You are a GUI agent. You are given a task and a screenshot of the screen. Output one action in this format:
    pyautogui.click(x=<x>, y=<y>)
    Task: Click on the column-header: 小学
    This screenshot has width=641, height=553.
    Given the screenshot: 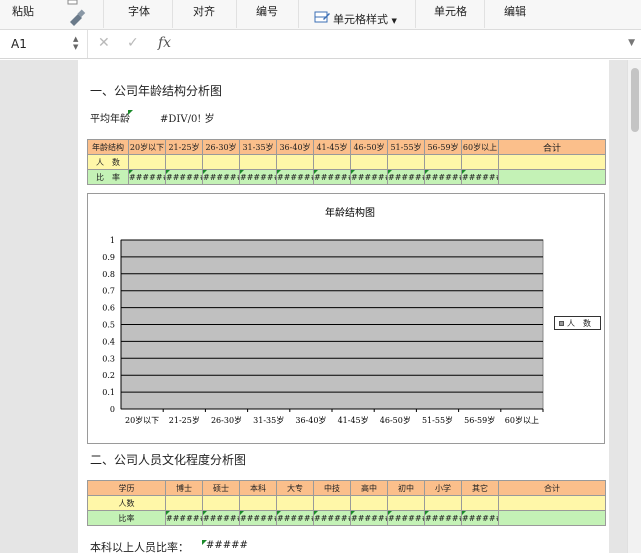 What is the action you would take?
    pyautogui.click(x=443, y=488)
    